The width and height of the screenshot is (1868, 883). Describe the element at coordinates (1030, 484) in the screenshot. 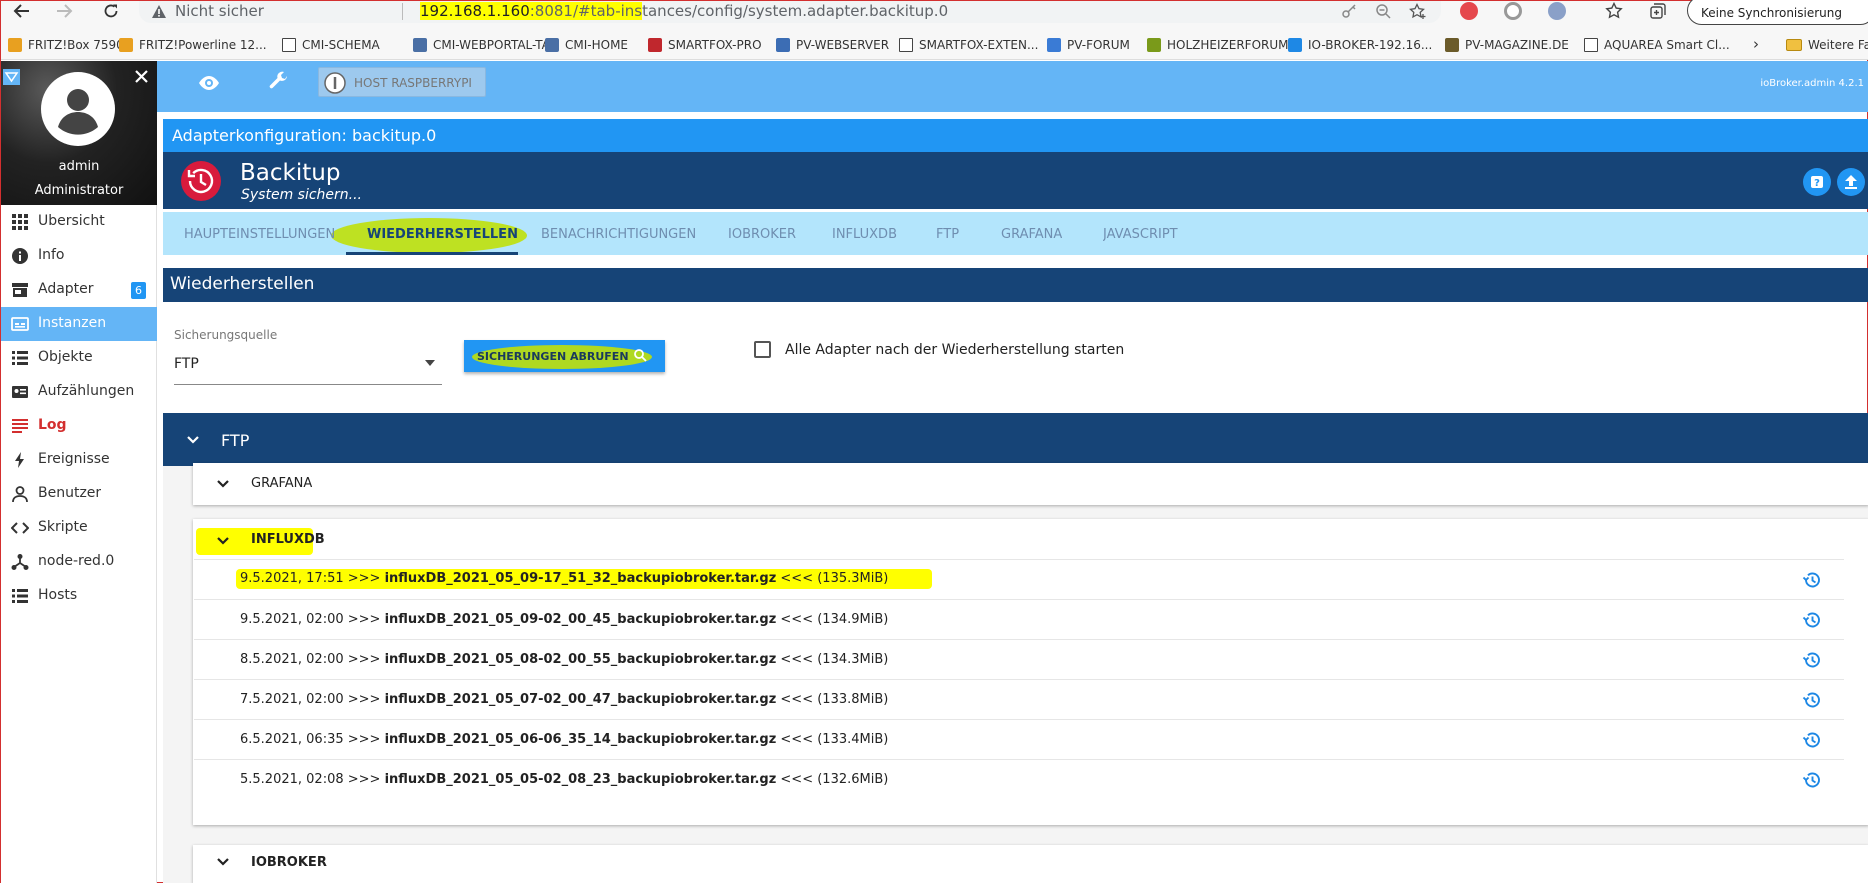

I see `grafana-panel: GRAFANA` at that location.